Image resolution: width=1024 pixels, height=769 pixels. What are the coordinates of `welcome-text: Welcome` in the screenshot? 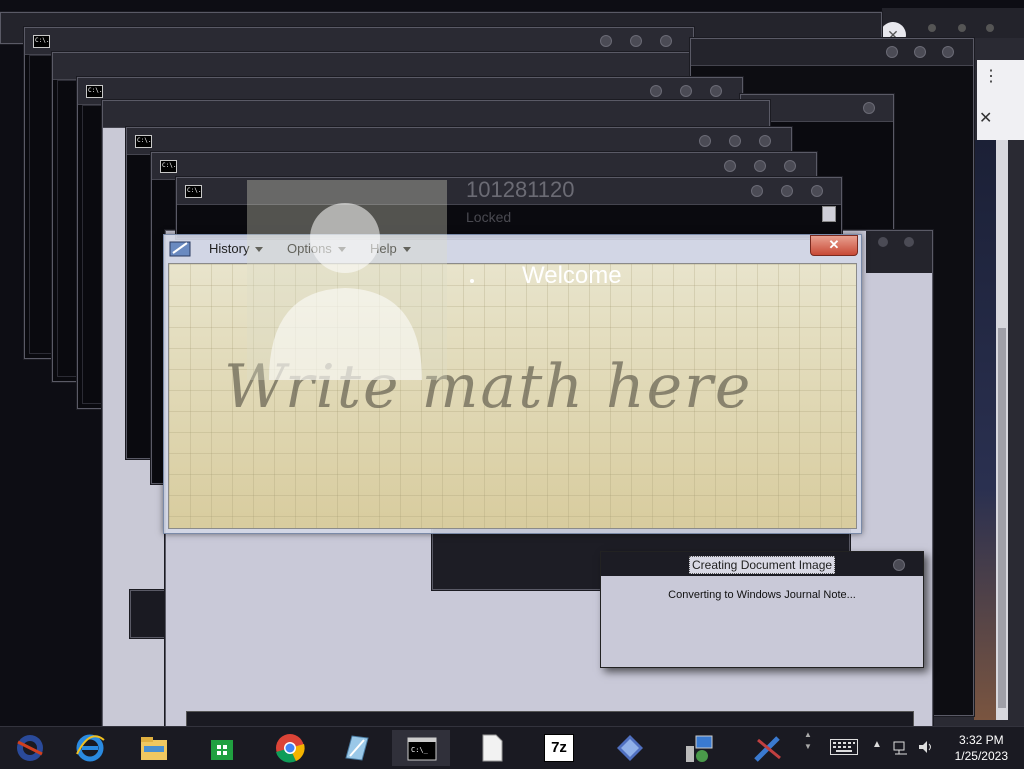 It's located at (572, 275).